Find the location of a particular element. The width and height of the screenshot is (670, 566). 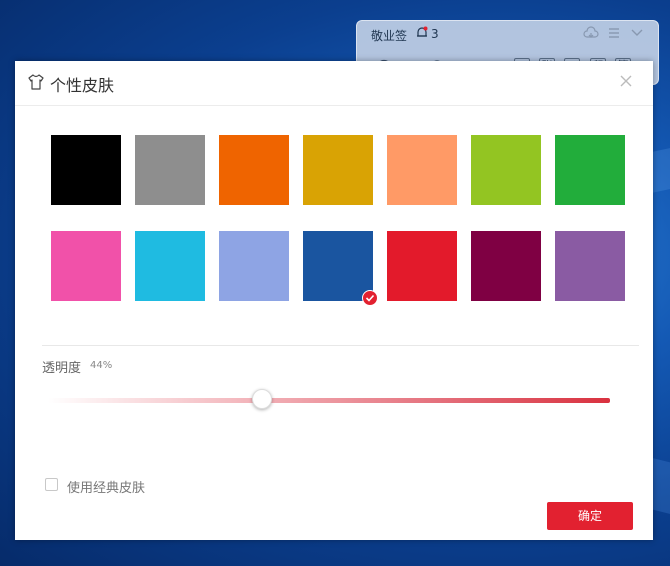

close-icon is located at coordinates (626, 81).